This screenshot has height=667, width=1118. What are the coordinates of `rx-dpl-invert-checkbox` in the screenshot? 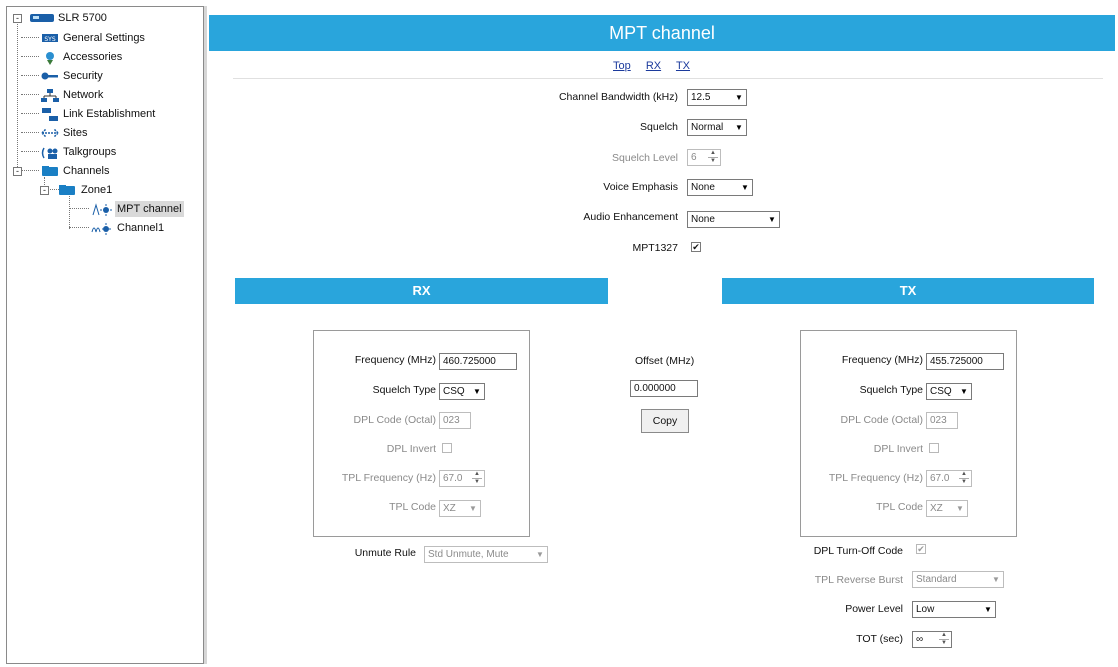 It's located at (447, 448).